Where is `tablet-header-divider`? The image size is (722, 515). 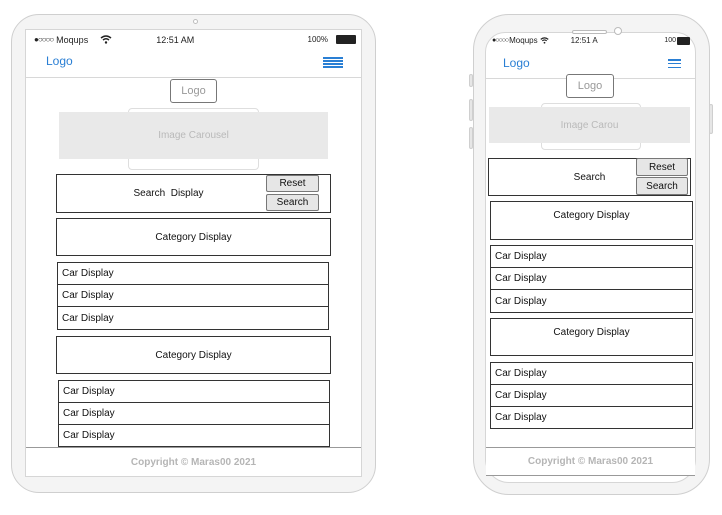
tablet-header-divider is located at coordinates (193, 77).